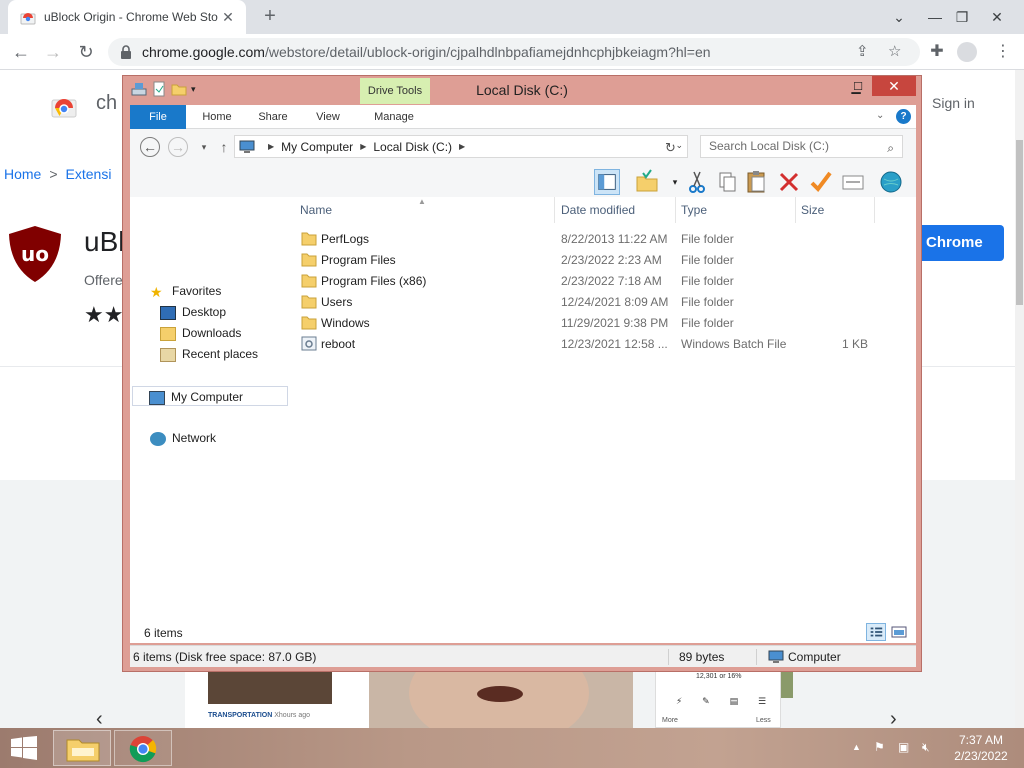 The image size is (1024, 768). Describe the element at coordinates (210, 396) in the screenshot. I see `nav-my-computer: My Computer` at that location.